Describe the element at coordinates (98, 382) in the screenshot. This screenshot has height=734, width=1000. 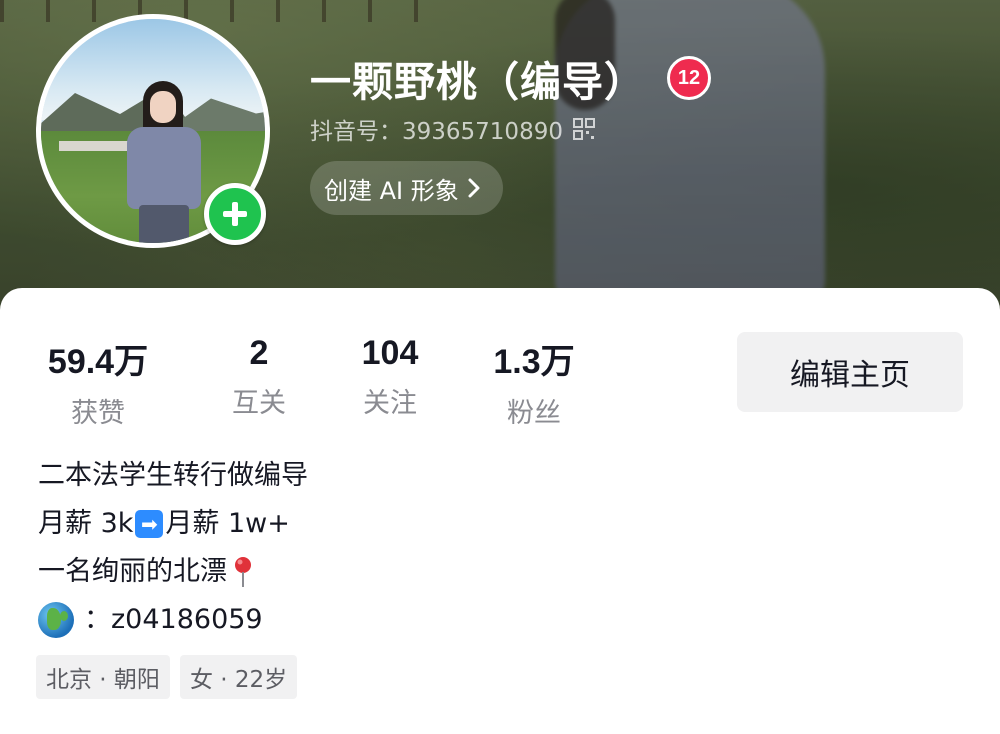
I see `stat-likes: 59.4万 获赞` at that location.